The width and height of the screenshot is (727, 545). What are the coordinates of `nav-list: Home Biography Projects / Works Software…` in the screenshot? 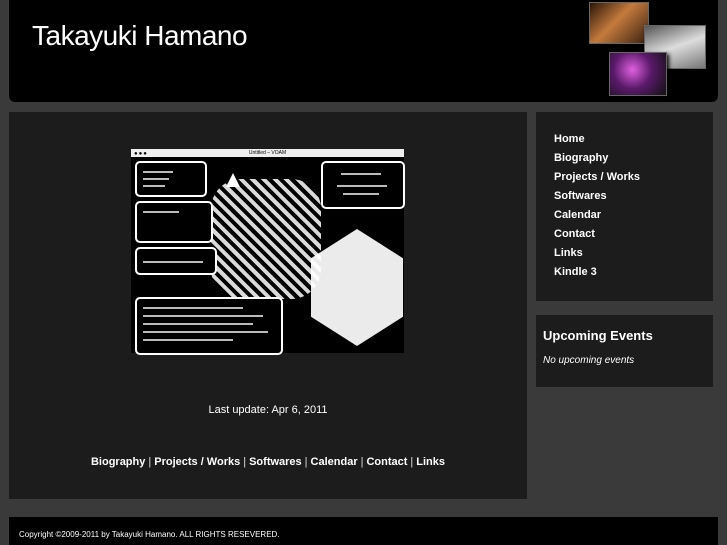 It's located at (597, 206).